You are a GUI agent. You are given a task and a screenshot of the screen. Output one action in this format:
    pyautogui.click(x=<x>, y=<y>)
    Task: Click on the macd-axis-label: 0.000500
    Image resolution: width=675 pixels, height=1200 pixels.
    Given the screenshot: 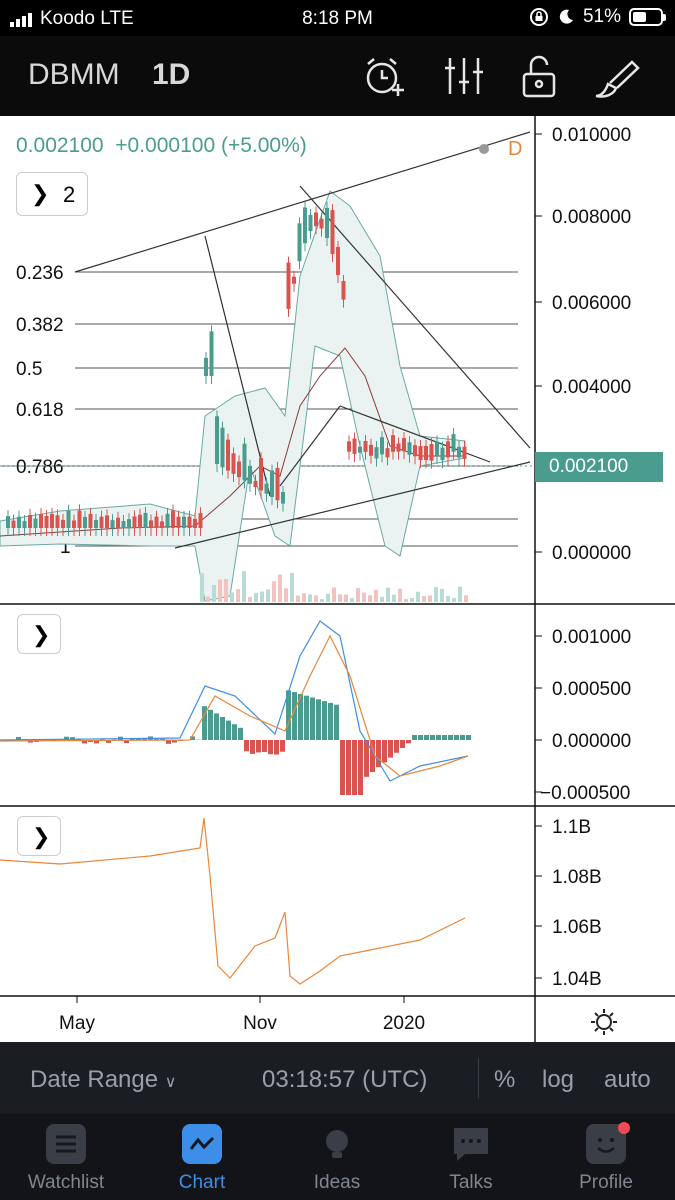 What is the action you would take?
    pyautogui.click(x=591, y=689)
    